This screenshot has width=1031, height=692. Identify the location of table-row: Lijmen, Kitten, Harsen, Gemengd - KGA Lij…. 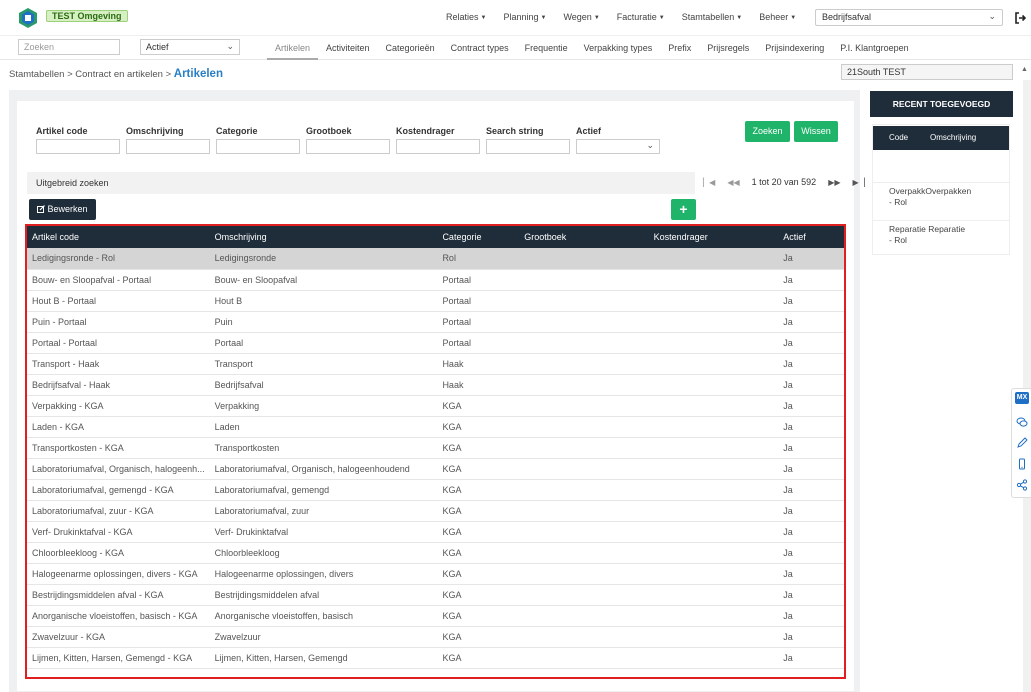
(435, 658).